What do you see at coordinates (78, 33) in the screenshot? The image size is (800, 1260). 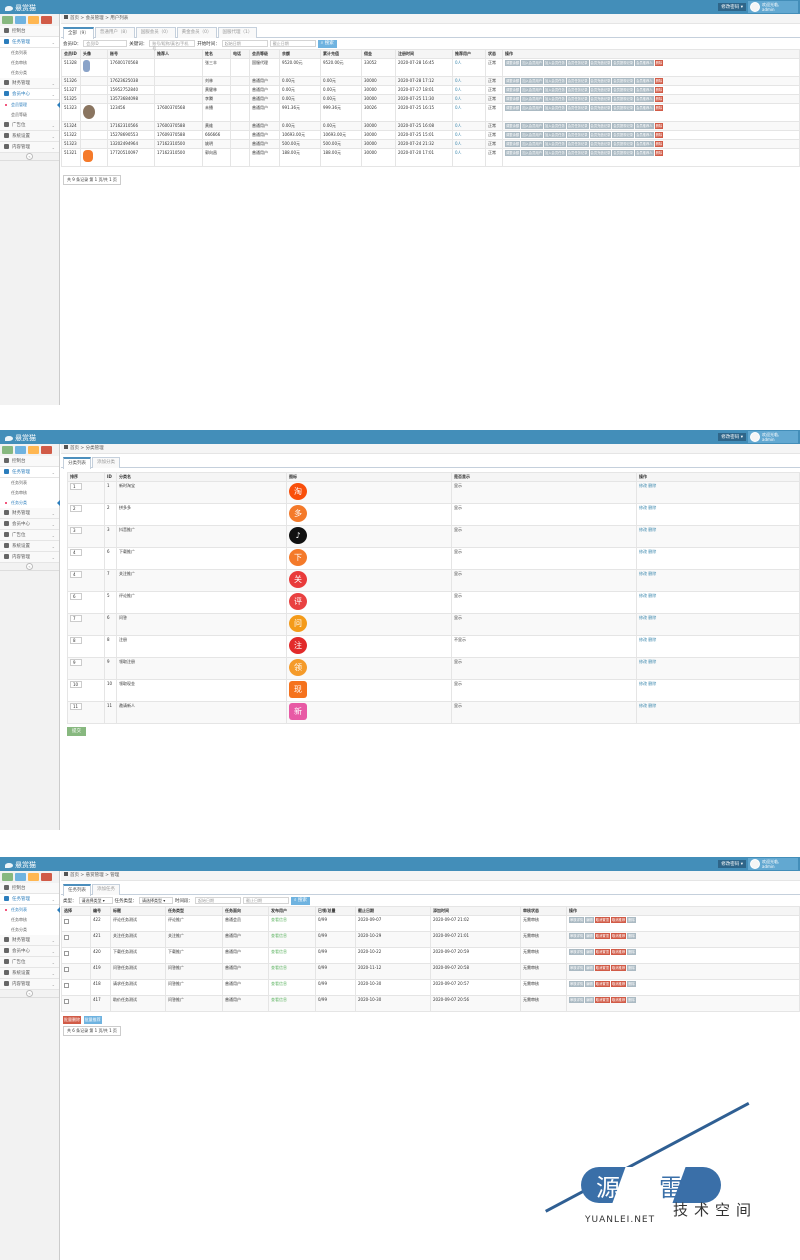 I see `tab-all: 全部（9）` at bounding box center [78, 33].